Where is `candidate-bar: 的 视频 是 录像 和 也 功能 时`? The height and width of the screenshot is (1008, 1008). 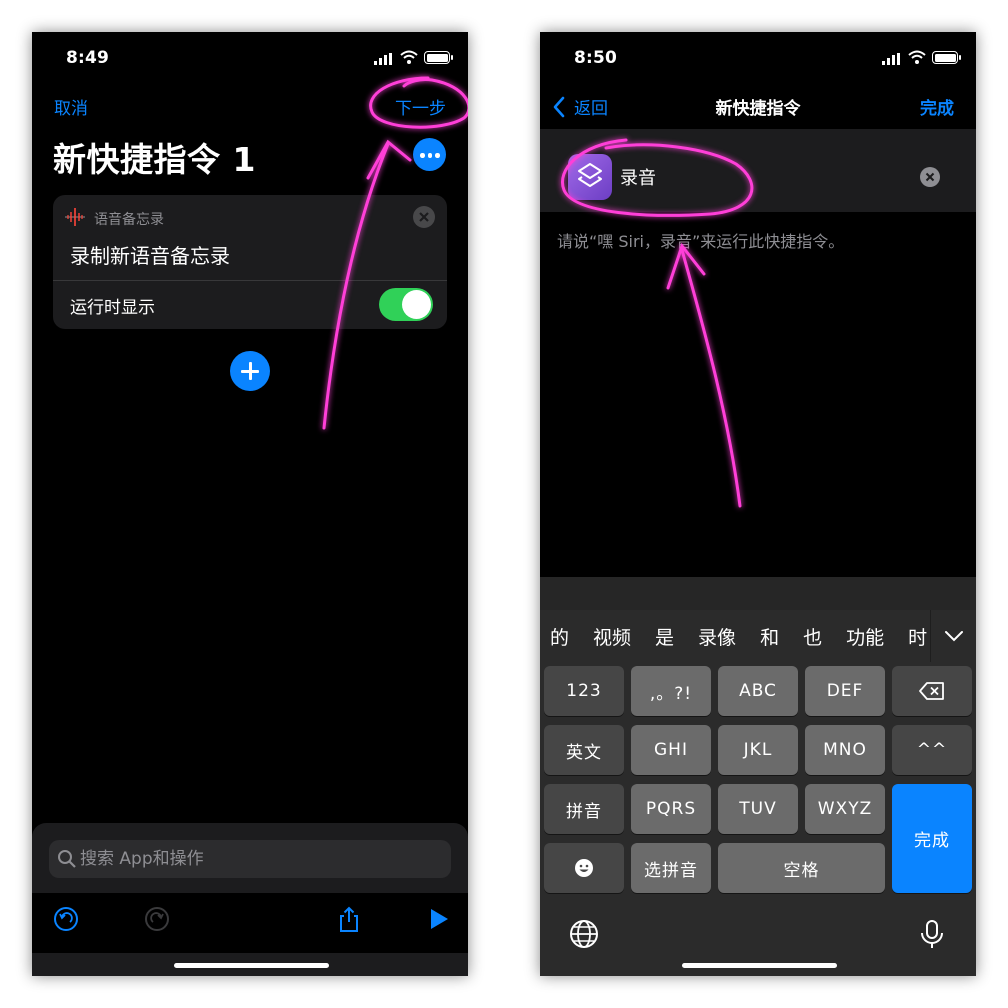 candidate-bar: 的 视频 是 录像 和 也 功能 时 is located at coordinates (758, 636).